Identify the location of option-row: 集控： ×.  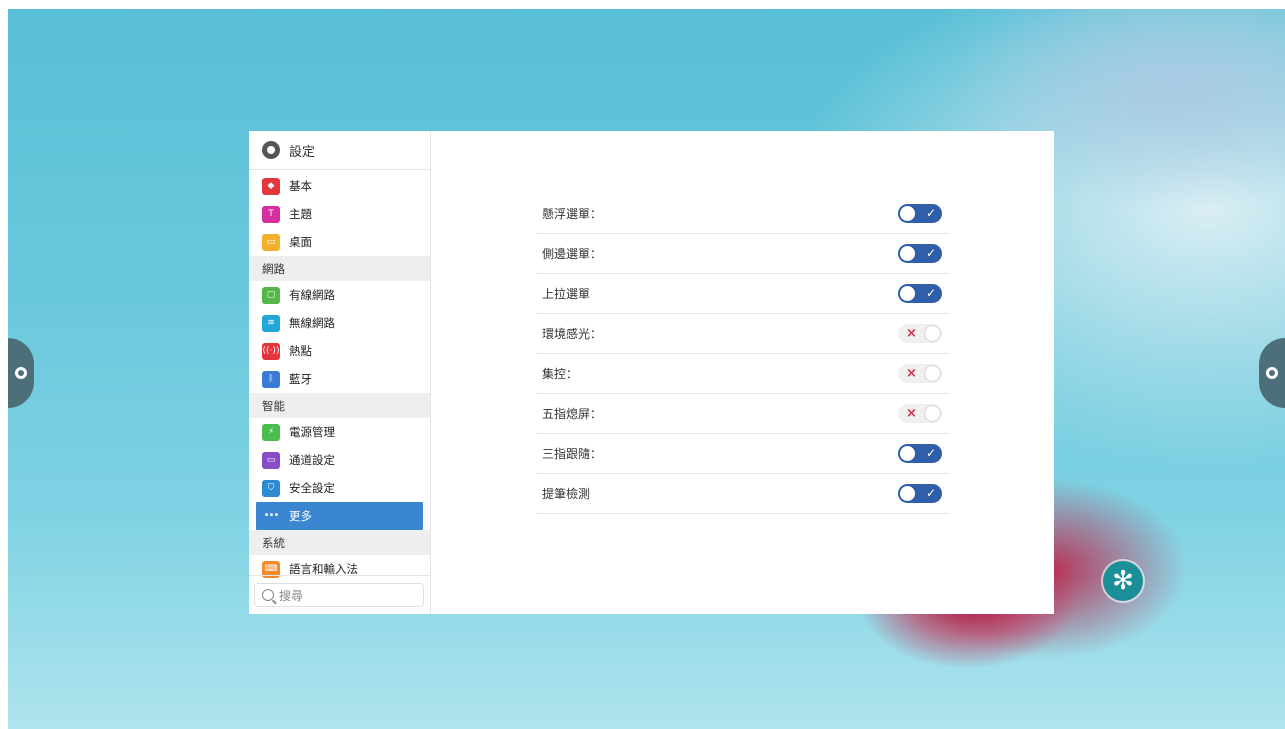
(743, 374).